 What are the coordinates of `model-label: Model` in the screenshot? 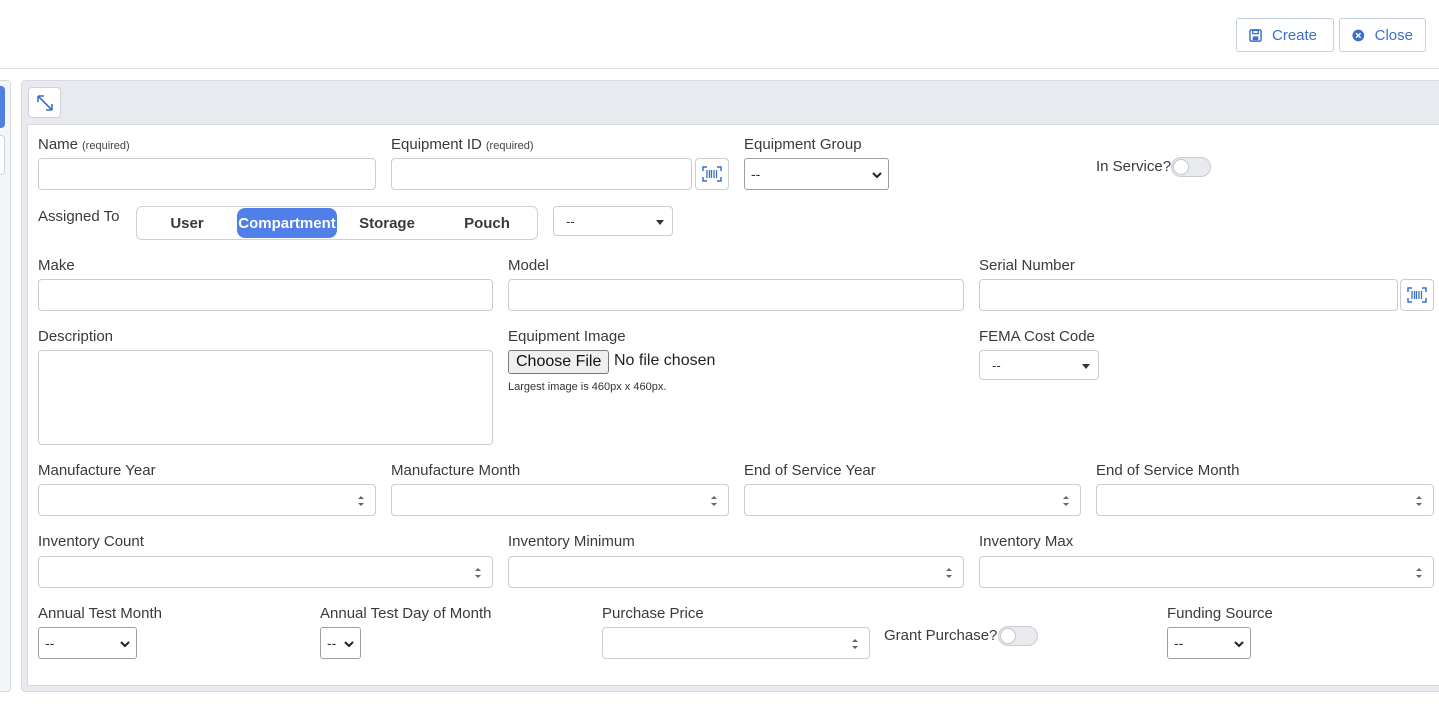 It's located at (528, 265).